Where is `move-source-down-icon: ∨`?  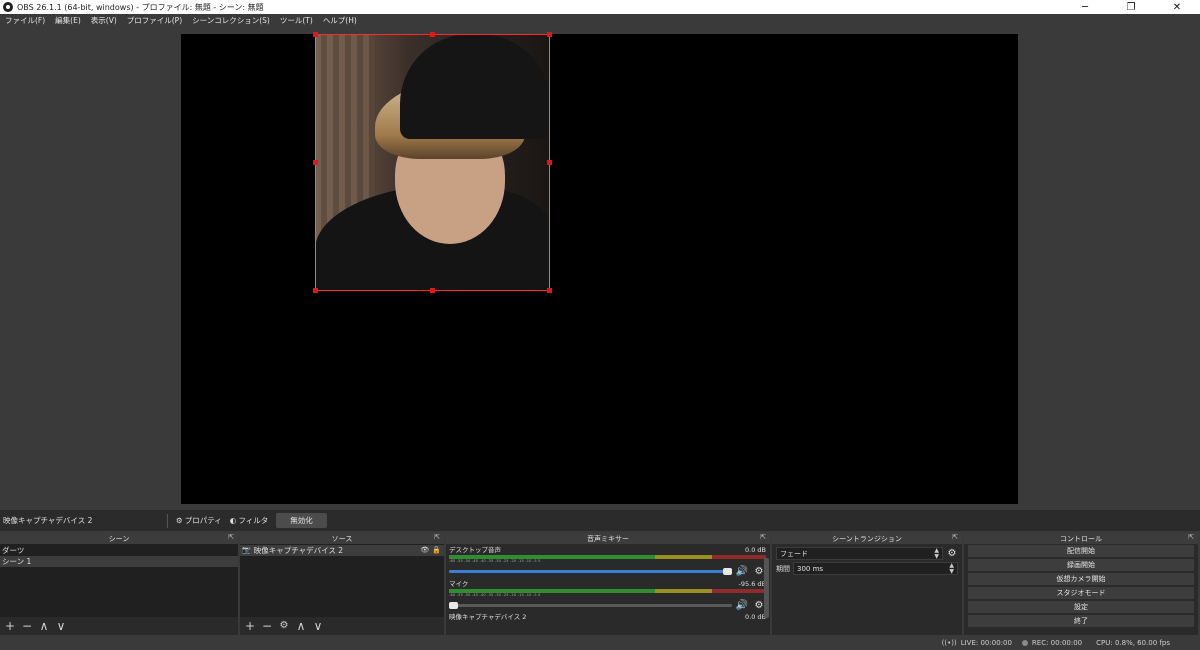
move-source-down-icon: ∨ is located at coordinates (318, 626).